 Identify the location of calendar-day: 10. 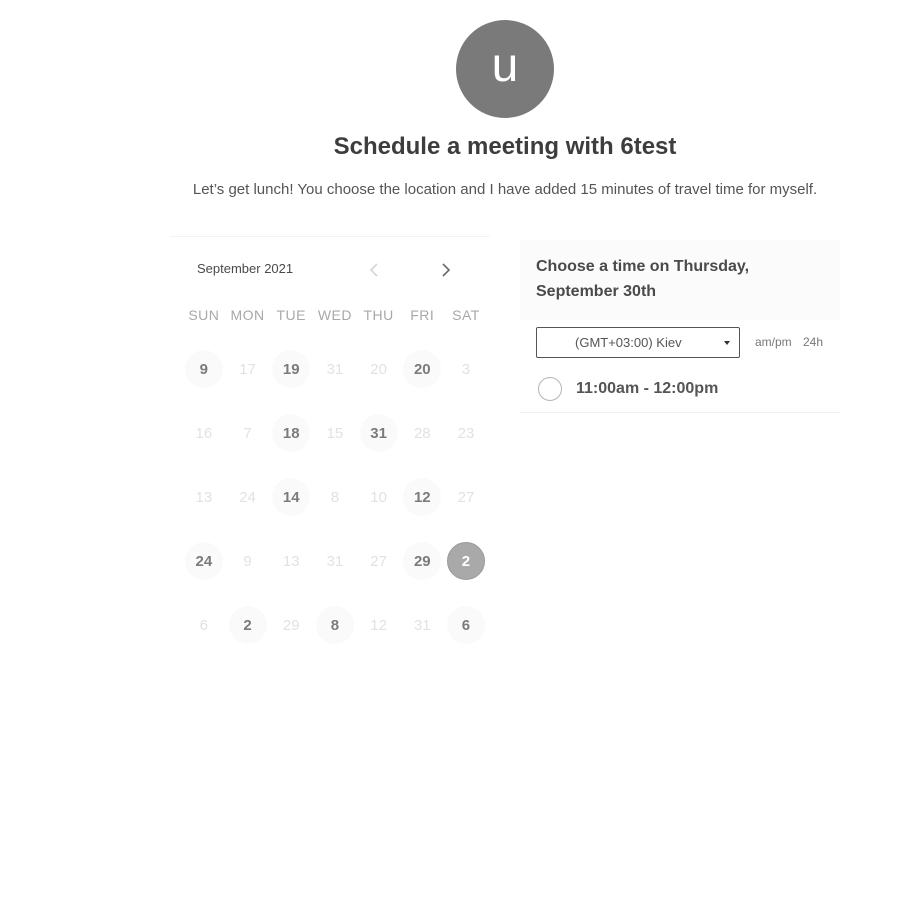
(379, 497).